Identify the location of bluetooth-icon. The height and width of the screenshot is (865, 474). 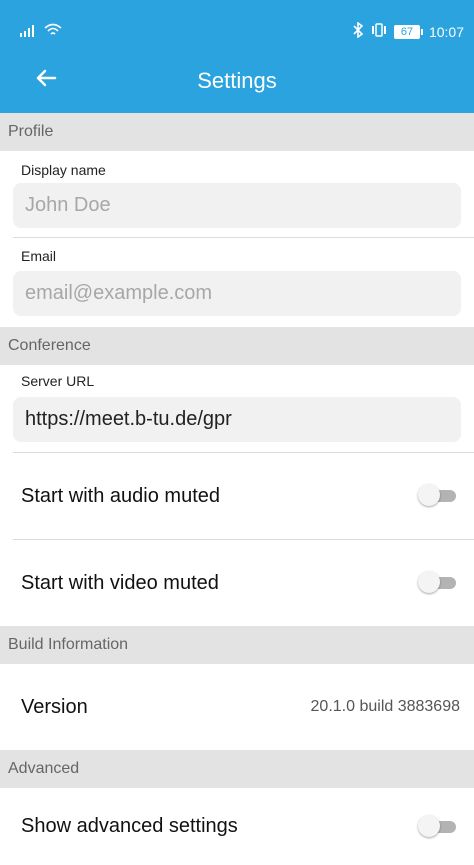
(358, 31).